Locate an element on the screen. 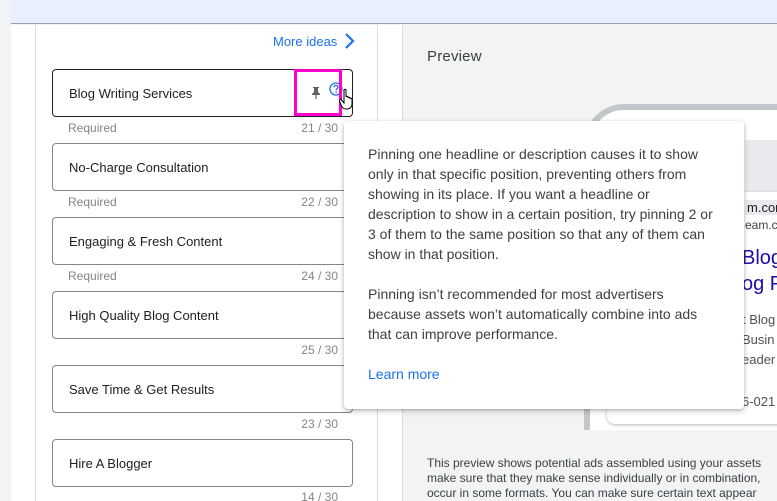 Image resolution: width=777 pixels, height=501 pixels. headline-value: No-Charge Consultation is located at coordinates (139, 167).